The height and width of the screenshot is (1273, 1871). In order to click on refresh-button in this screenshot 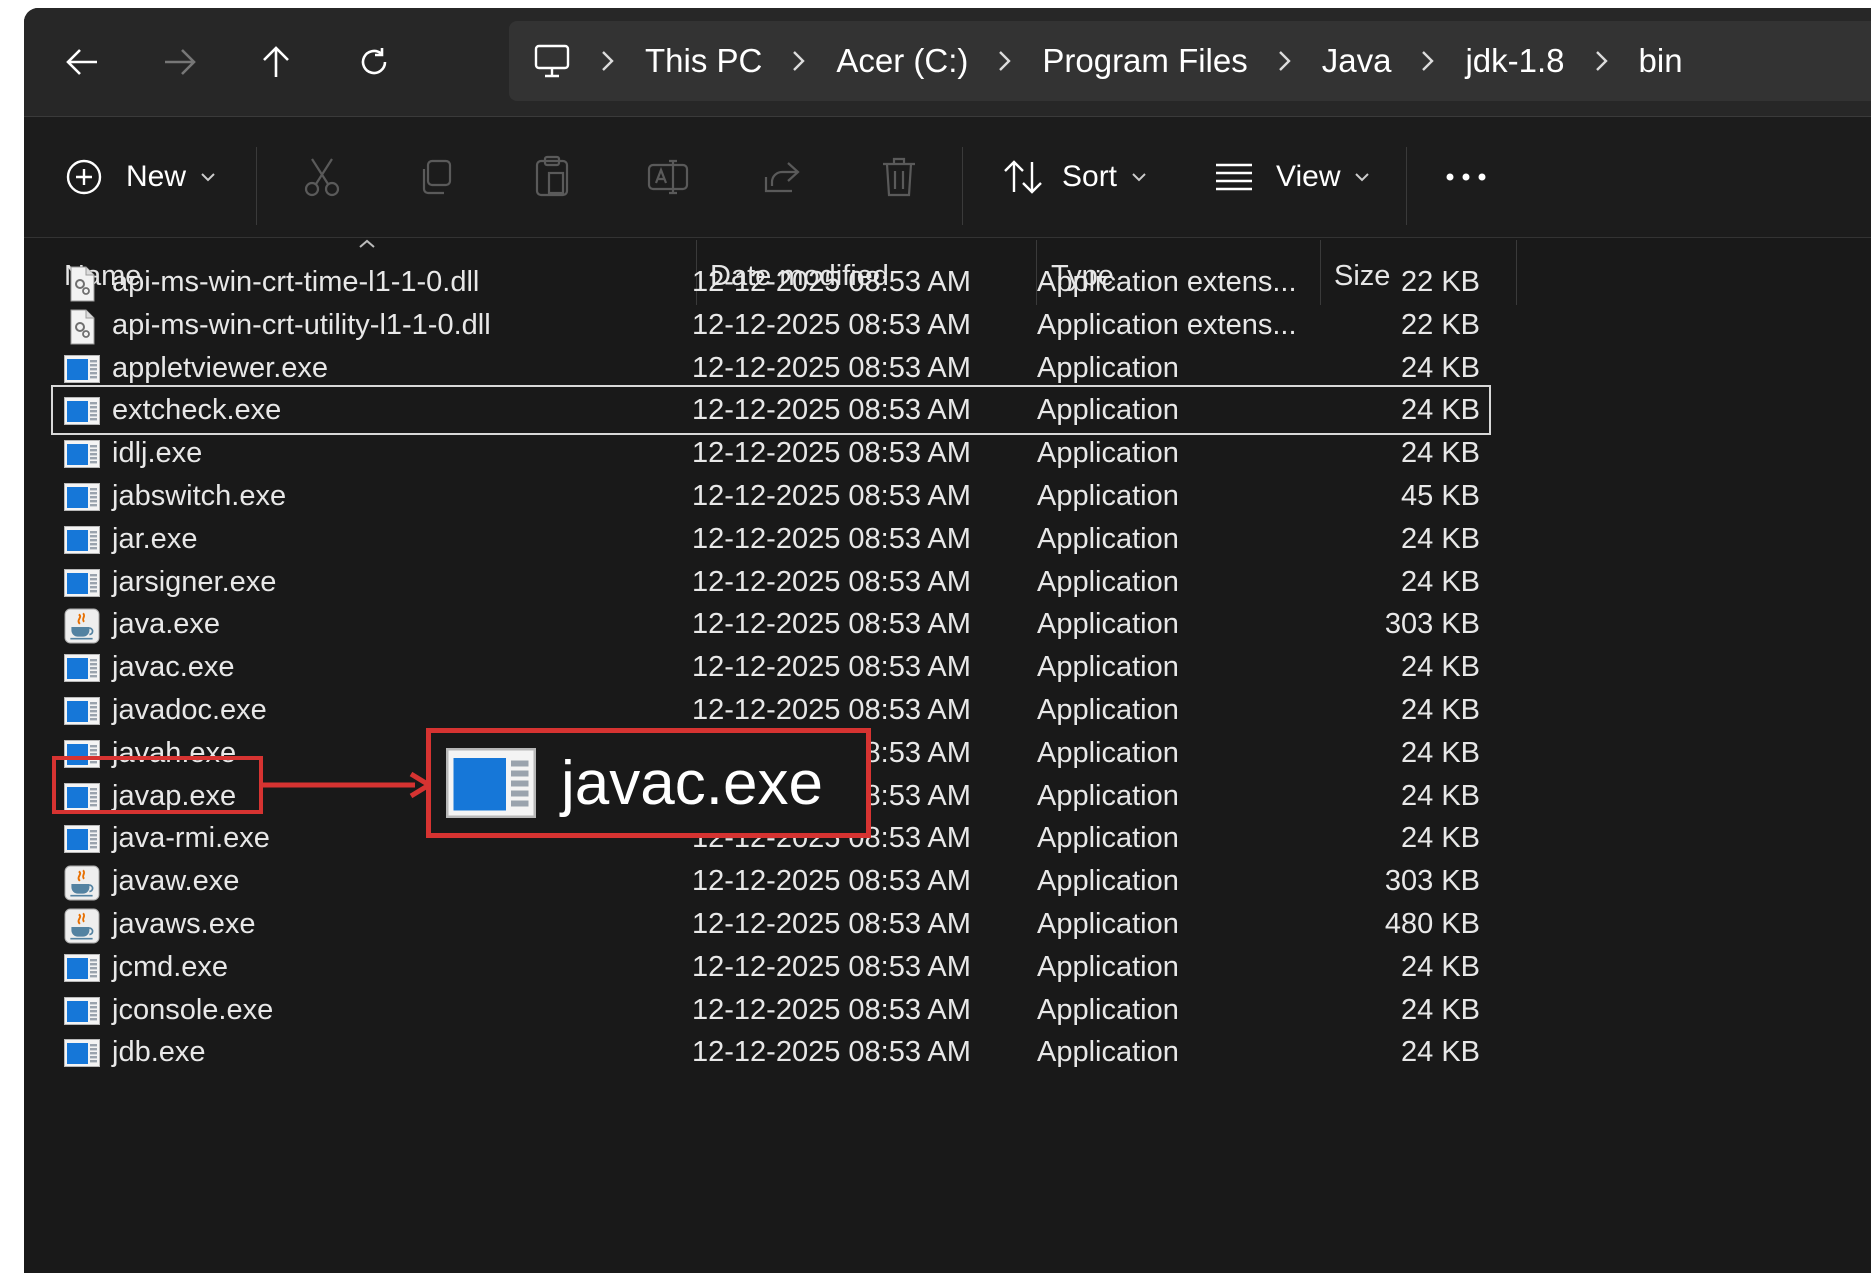, I will do `click(374, 62)`.